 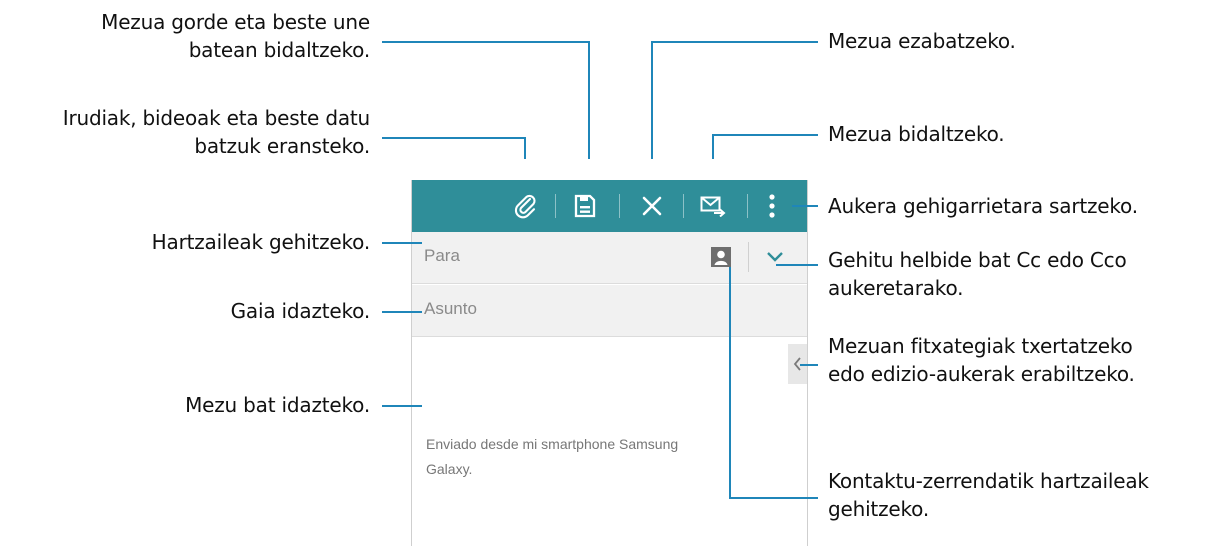 What do you see at coordinates (402, 406) in the screenshot?
I see `connector-message` at bounding box center [402, 406].